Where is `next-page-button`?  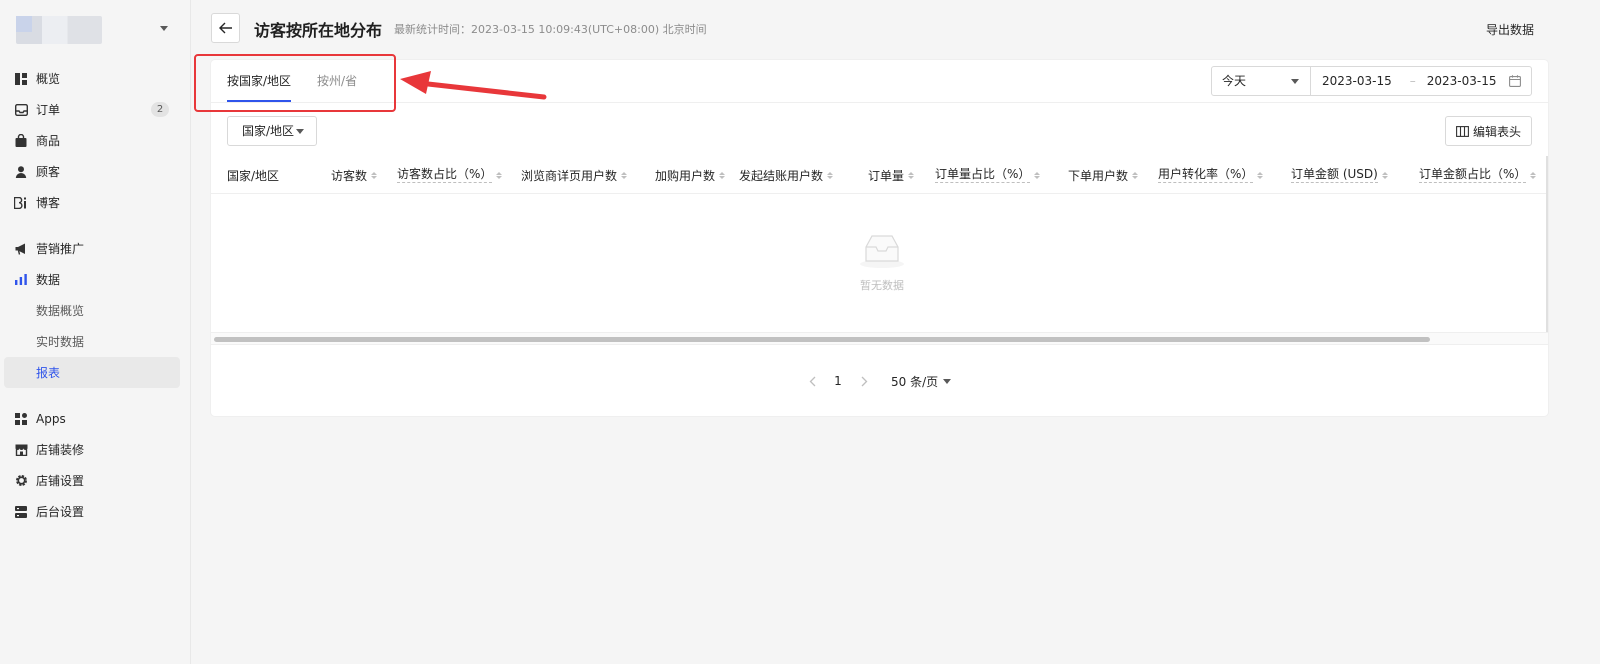
next-page-button is located at coordinates (864, 381).